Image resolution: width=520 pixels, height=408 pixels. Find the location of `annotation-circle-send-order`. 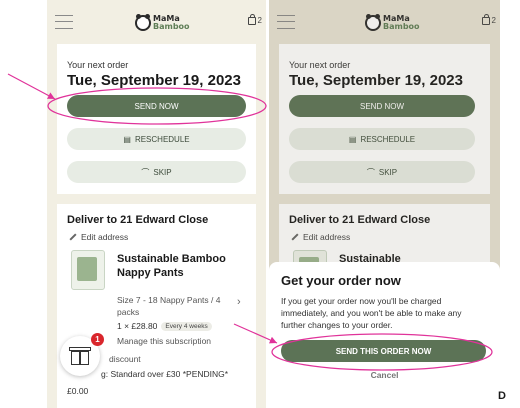

annotation-circle-send-order is located at coordinates (382, 352).